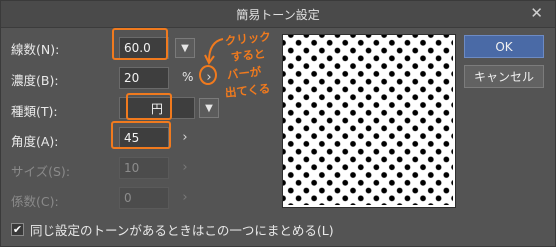  Describe the element at coordinates (35, 201) in the screenshot. I see `coefficient-label: 係数(C):` at that location.